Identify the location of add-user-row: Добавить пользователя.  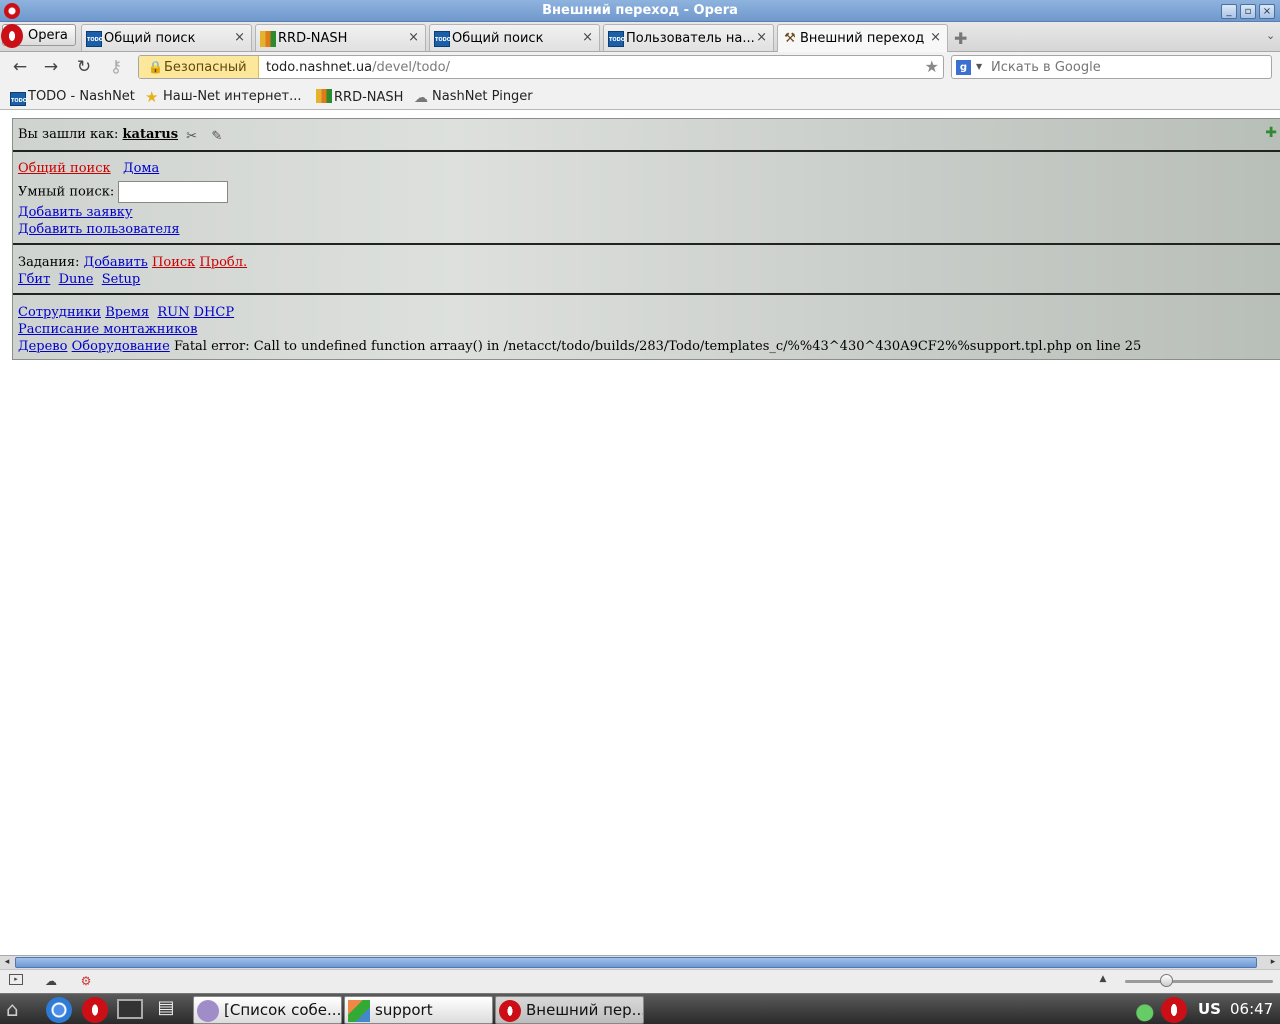
(99, 229).